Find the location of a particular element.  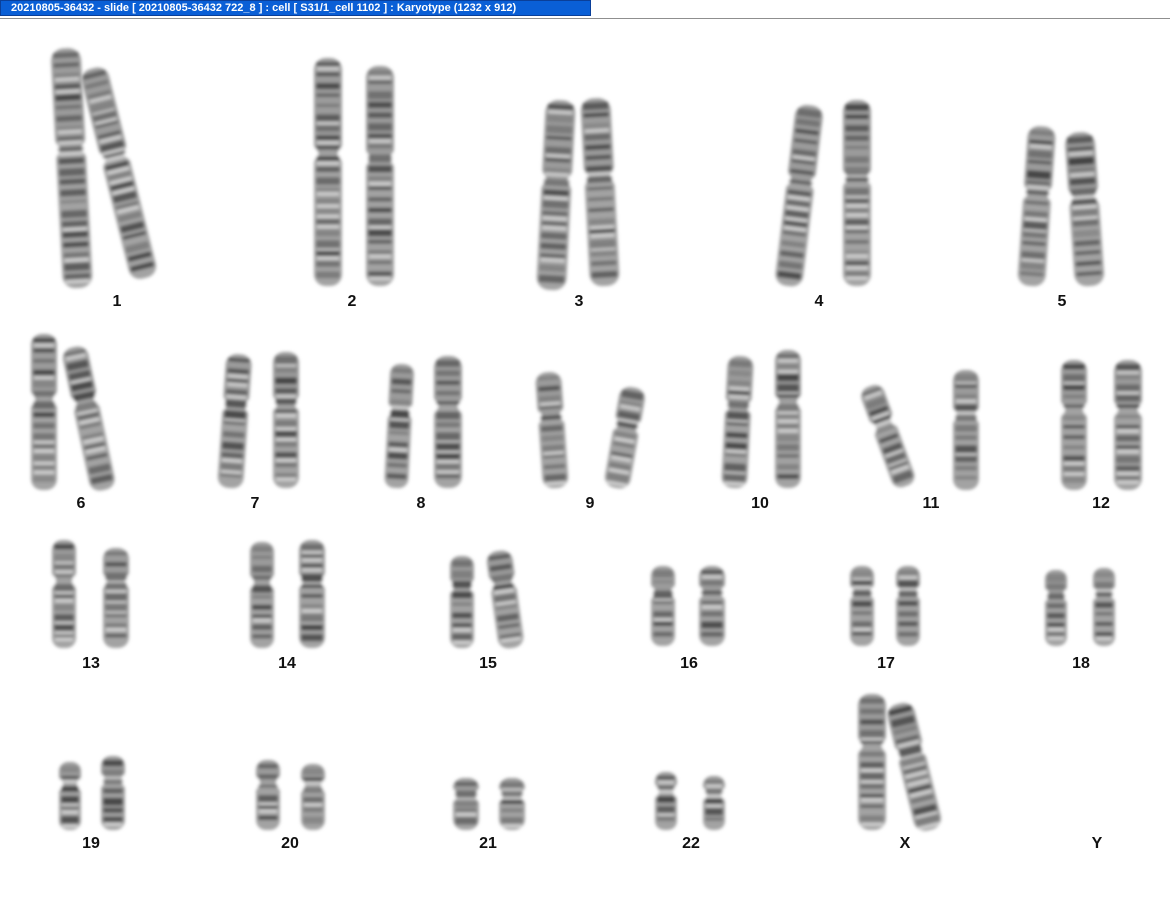

chromosome-label-13: 13 is located at coordinates (91, 663).